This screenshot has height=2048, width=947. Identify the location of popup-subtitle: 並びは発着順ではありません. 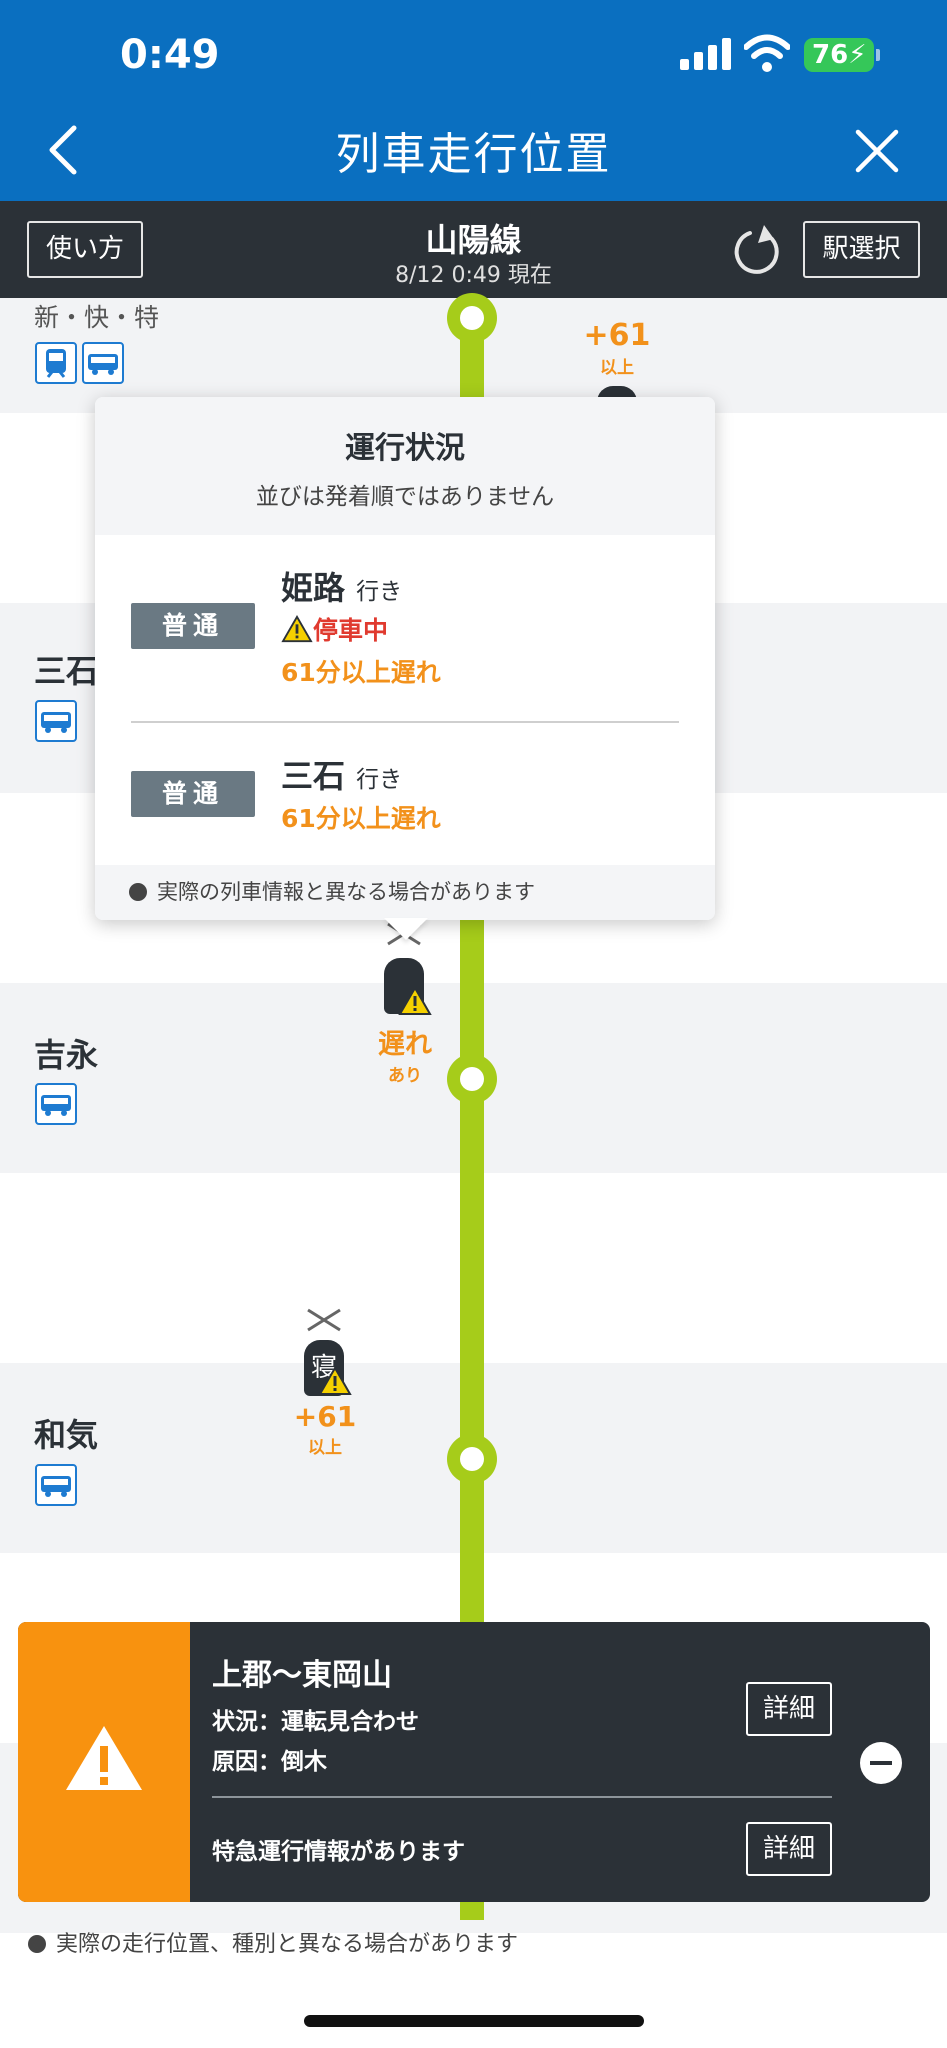
(405, 497).